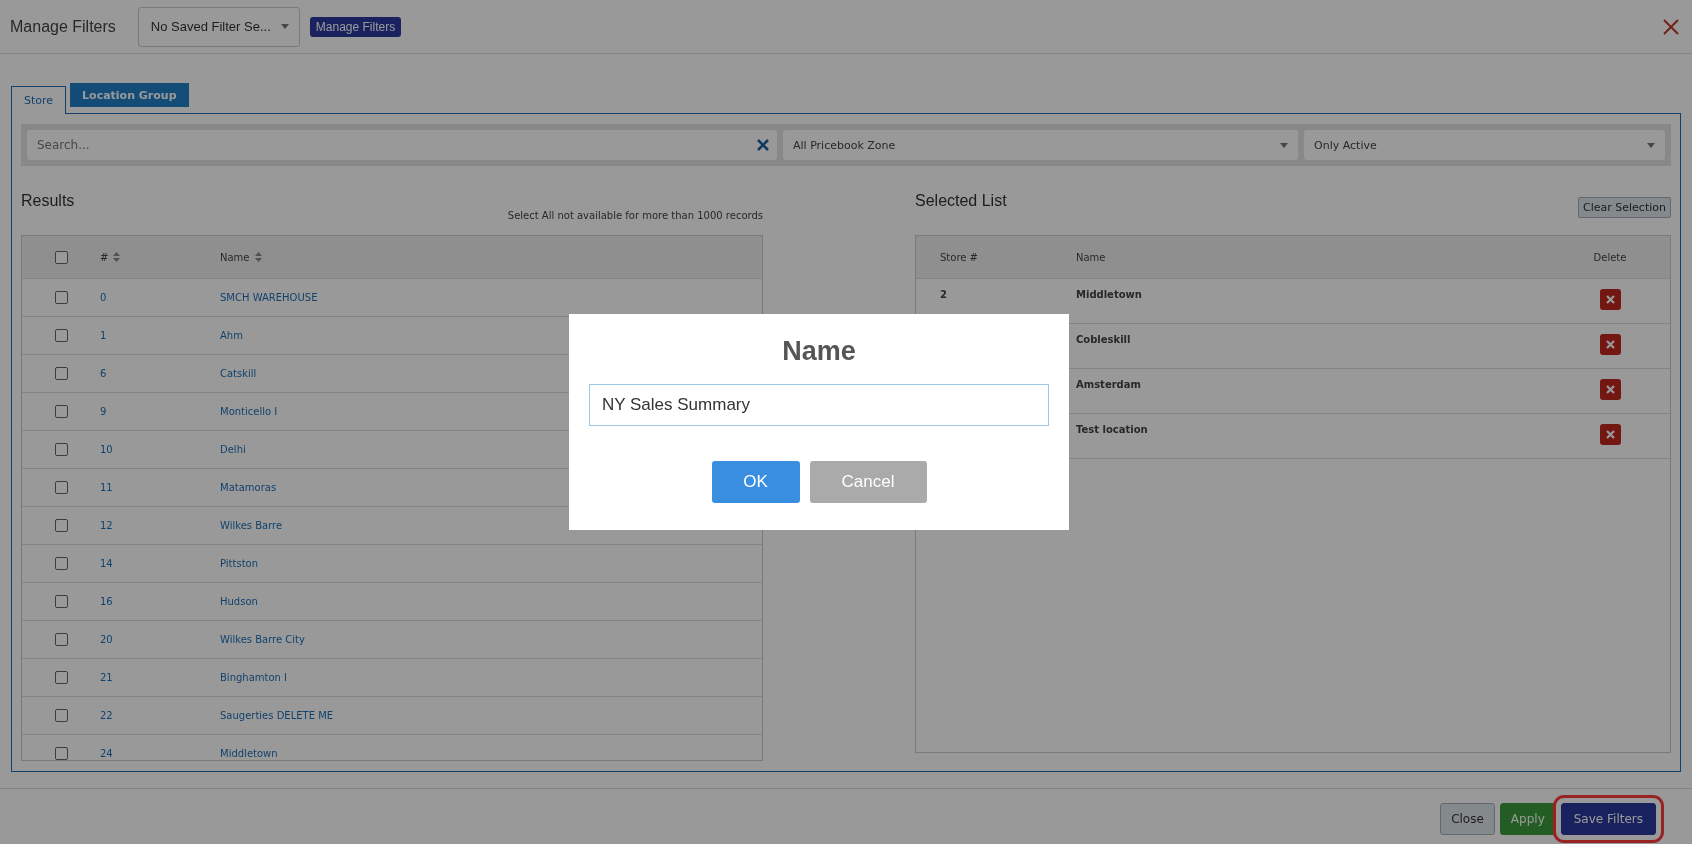  What do you see at coordinates (103, 373) in the screenshot?
I see `table-cell: 6` at bounding box center [103, 373].